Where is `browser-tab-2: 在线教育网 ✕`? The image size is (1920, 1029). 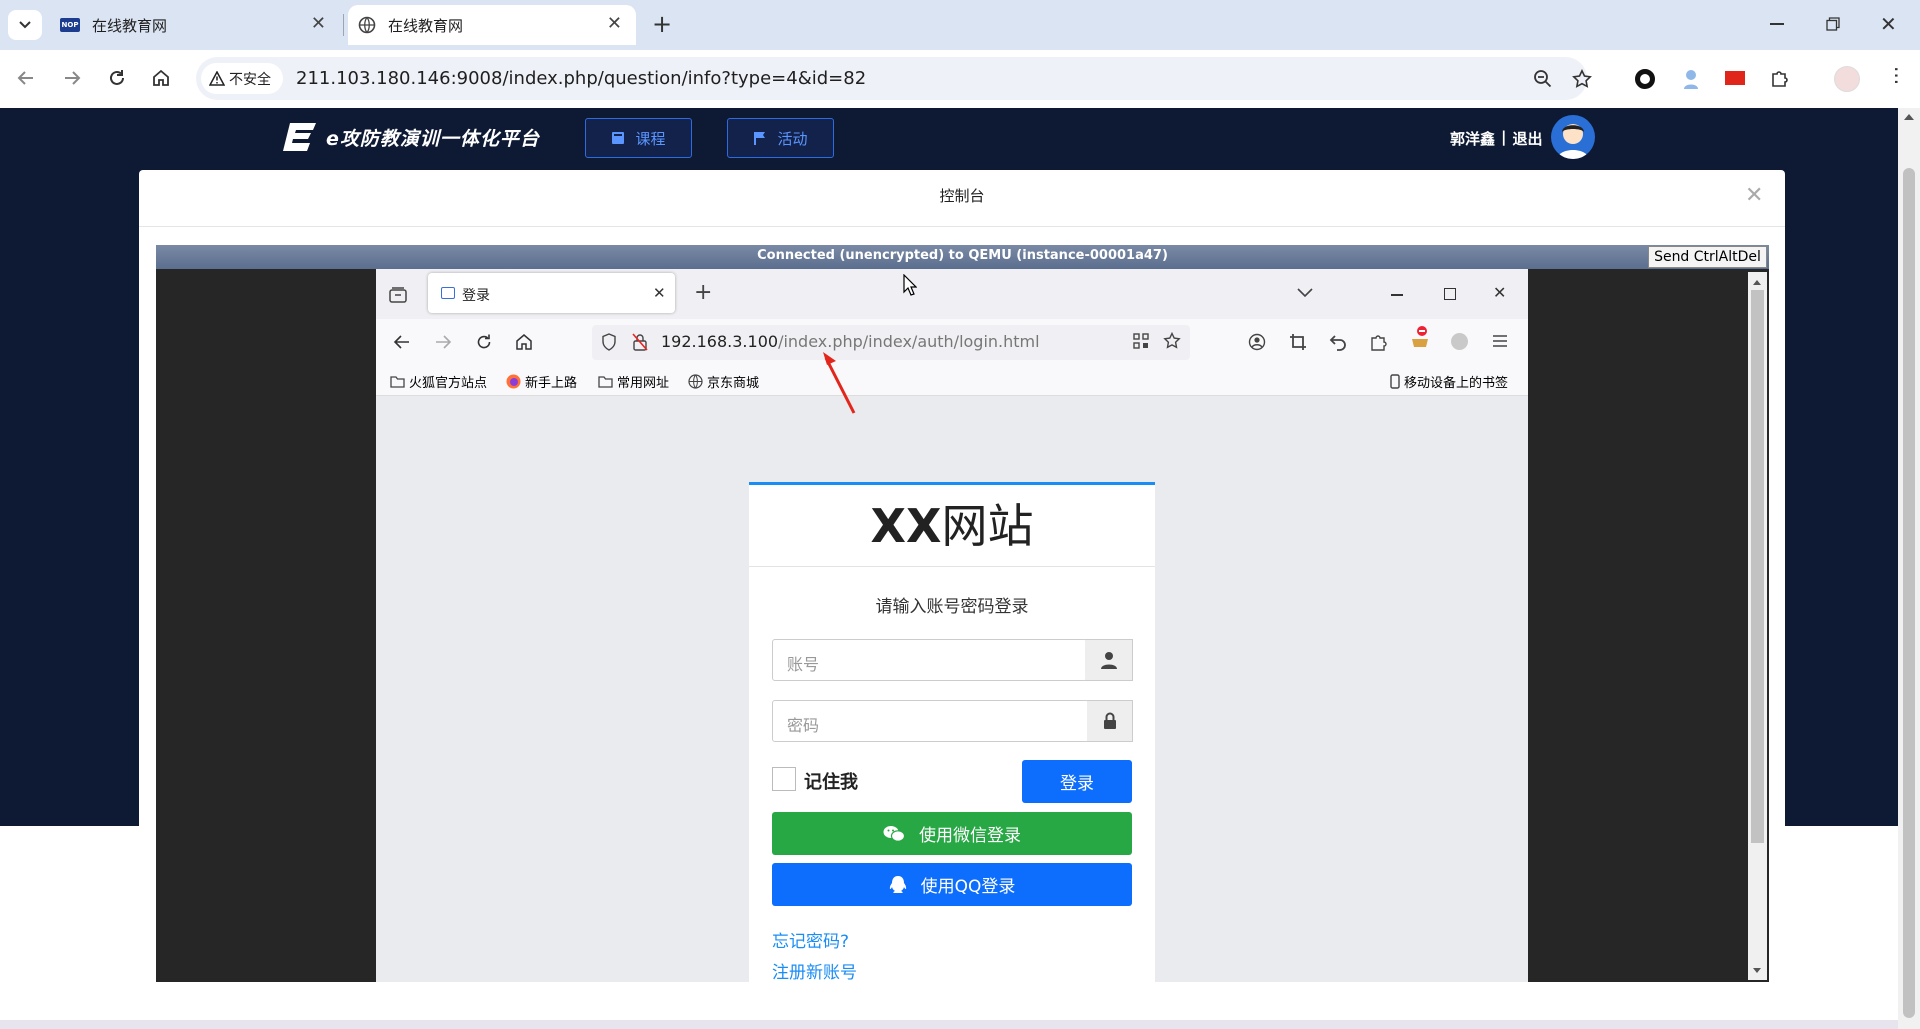
browser-tab-2: 在线教育网 ✕ is located at coordinates (492, 25).